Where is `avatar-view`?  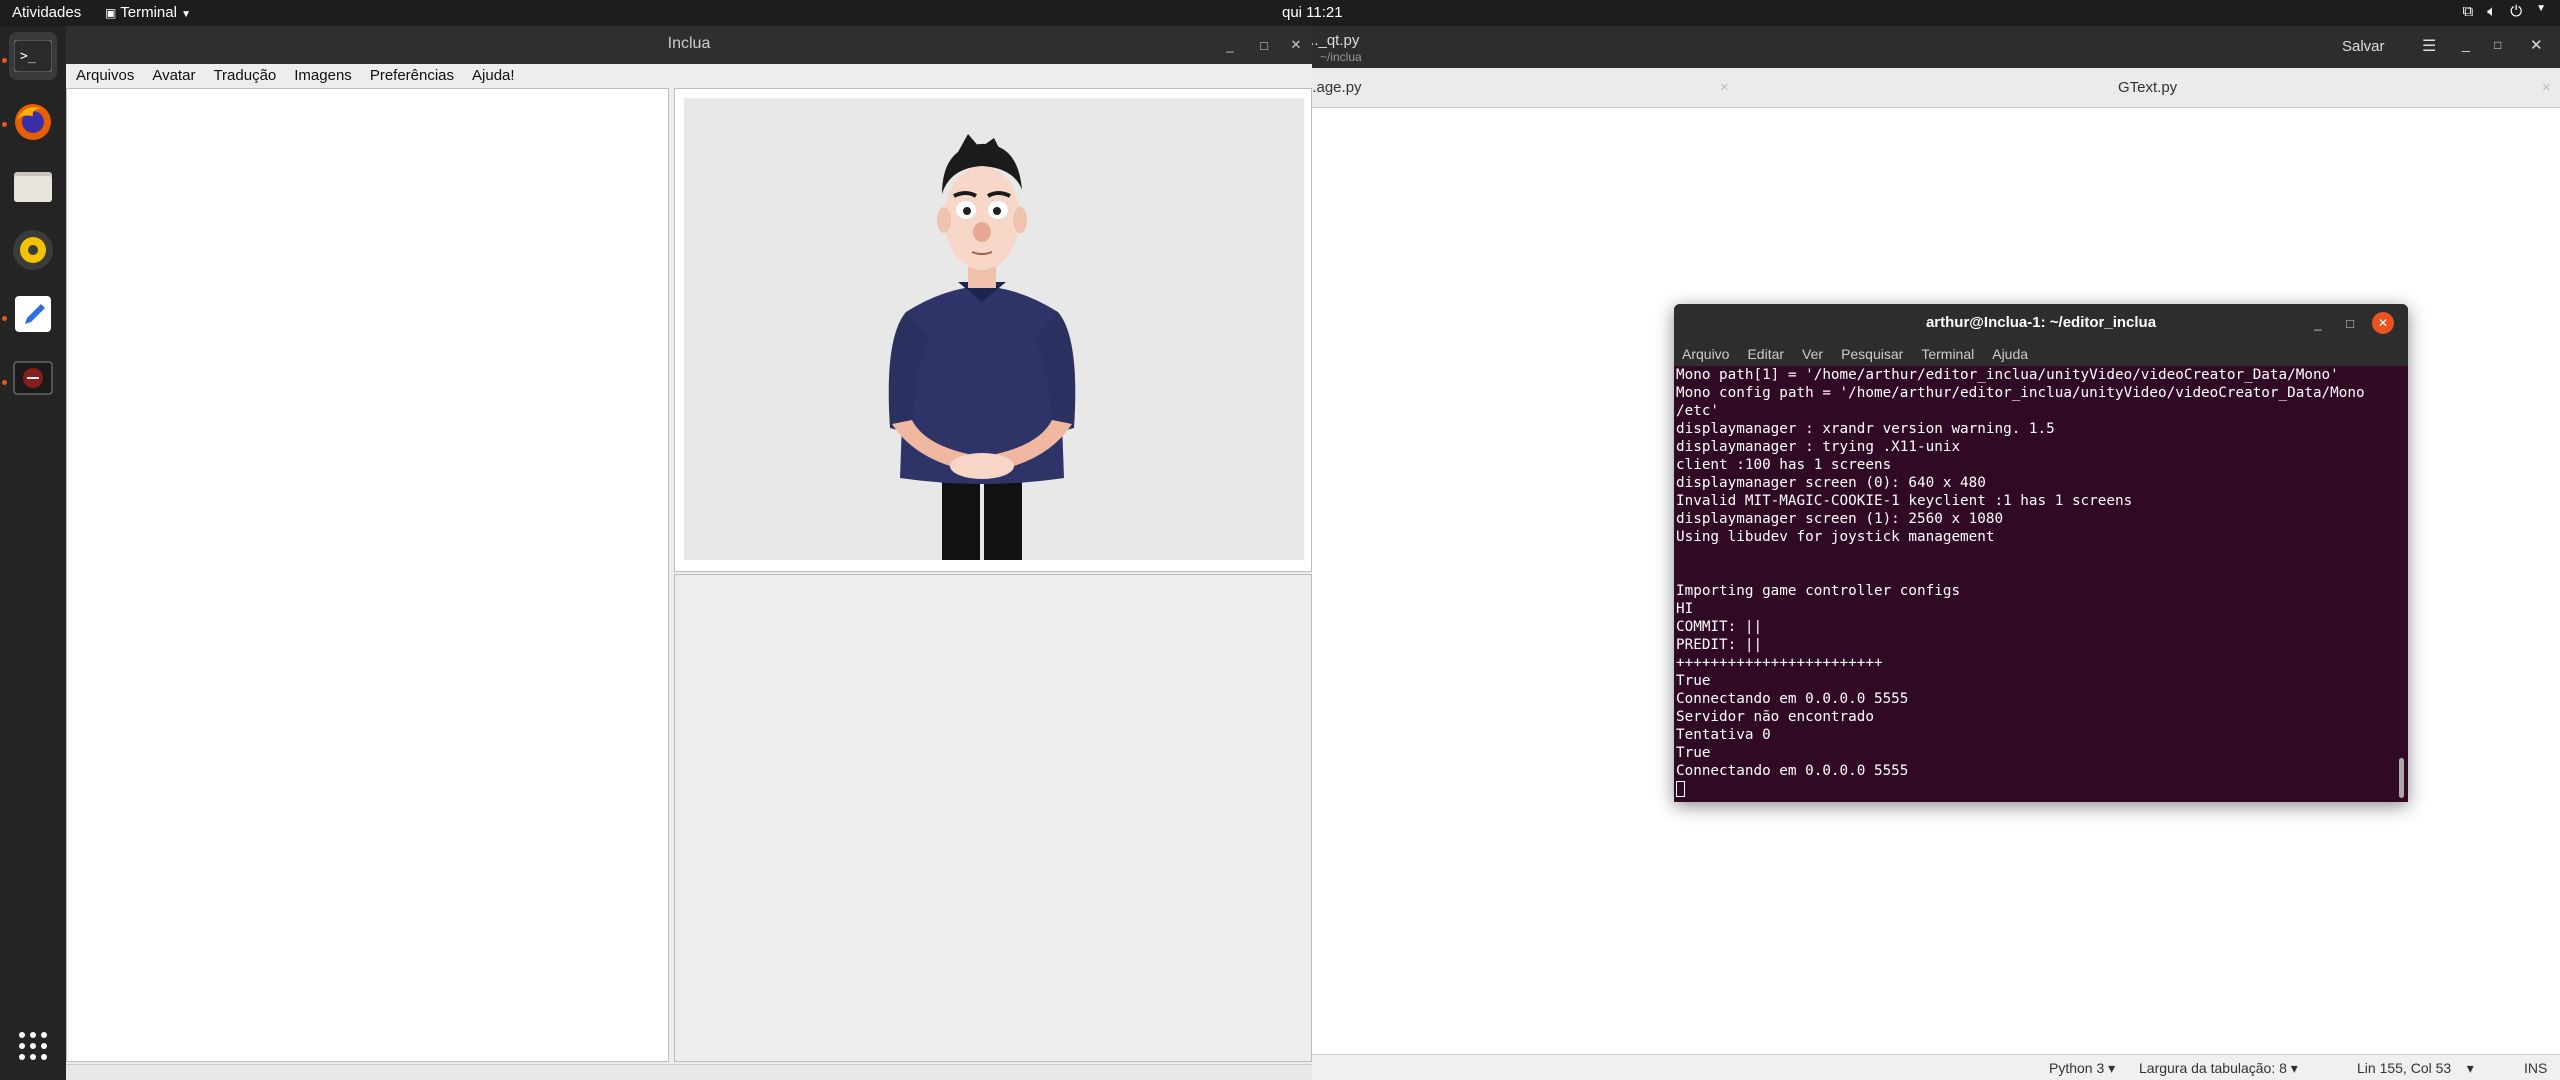 avatar-view is located at coordinates (994, 329).